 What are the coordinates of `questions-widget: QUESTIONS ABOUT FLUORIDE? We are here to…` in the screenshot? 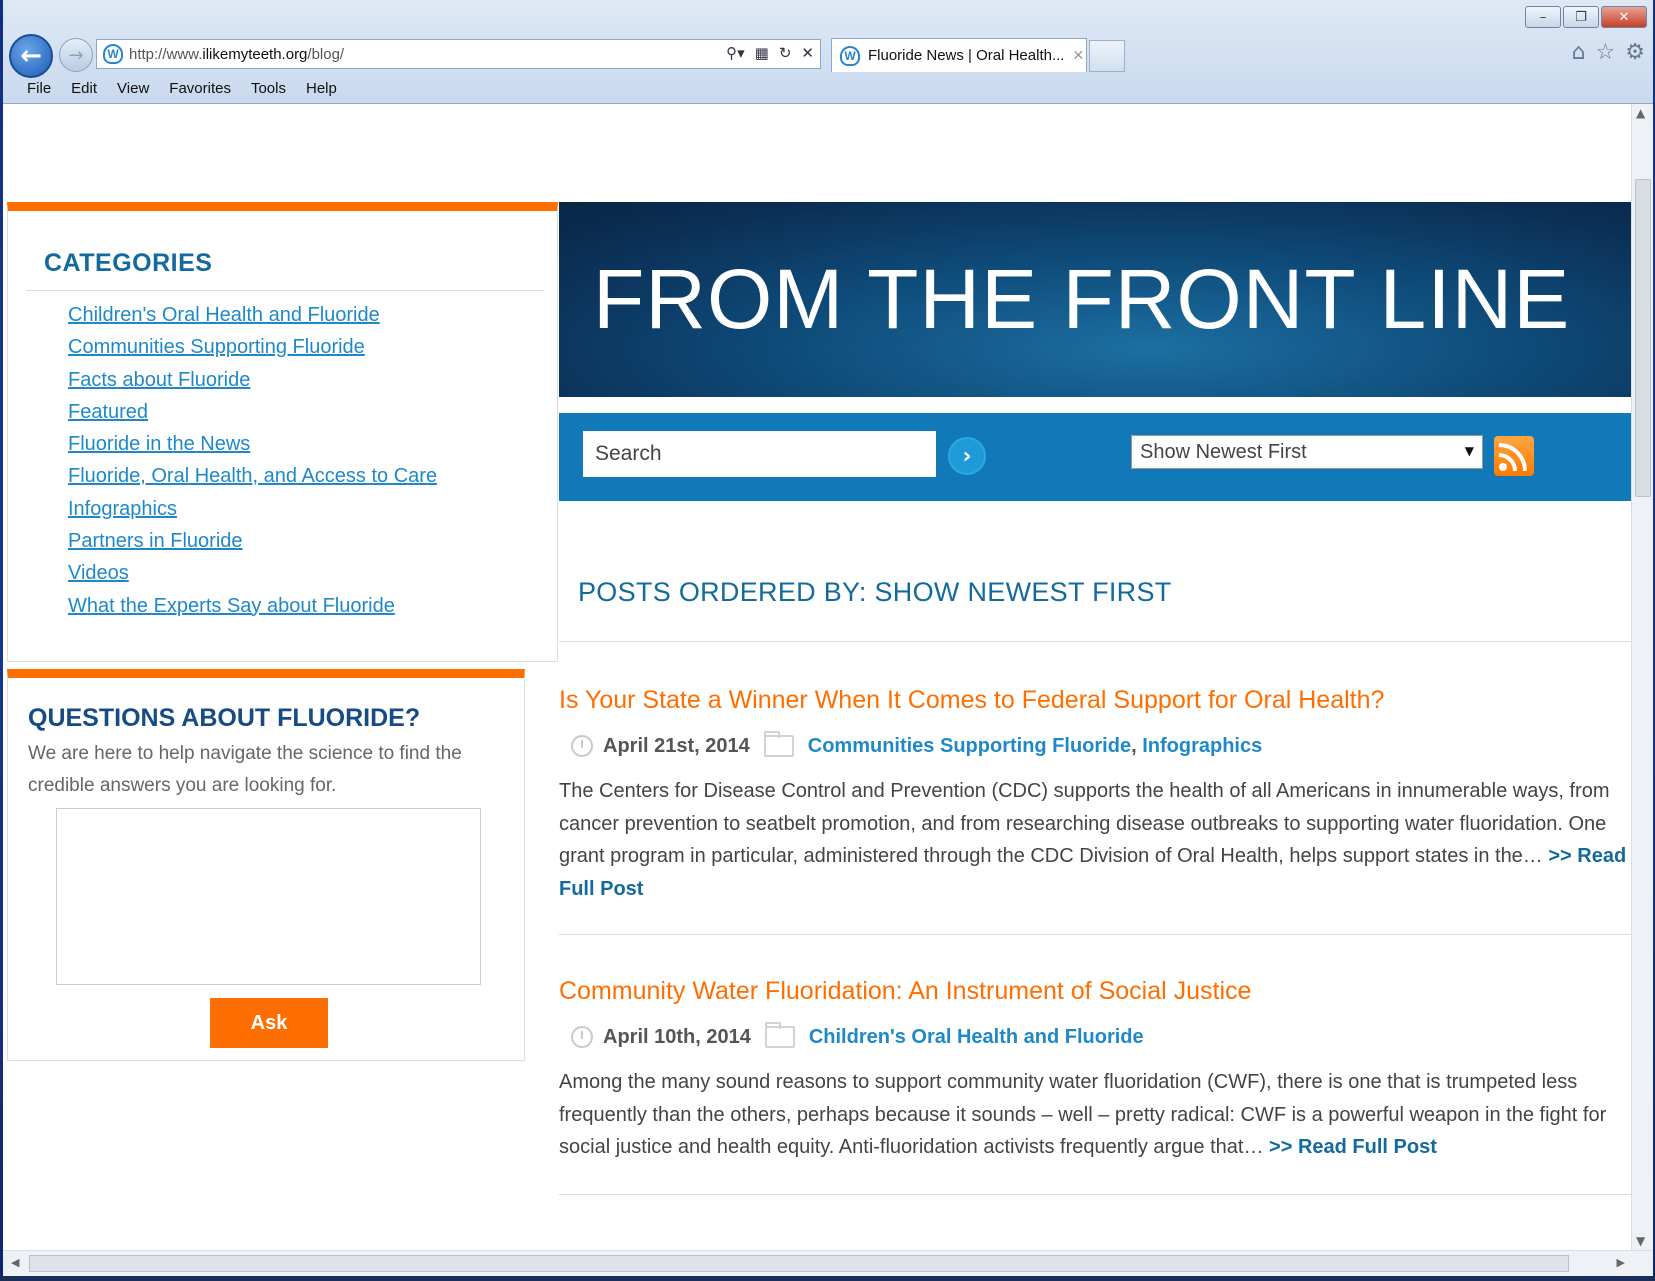 It's located at (266, 865).